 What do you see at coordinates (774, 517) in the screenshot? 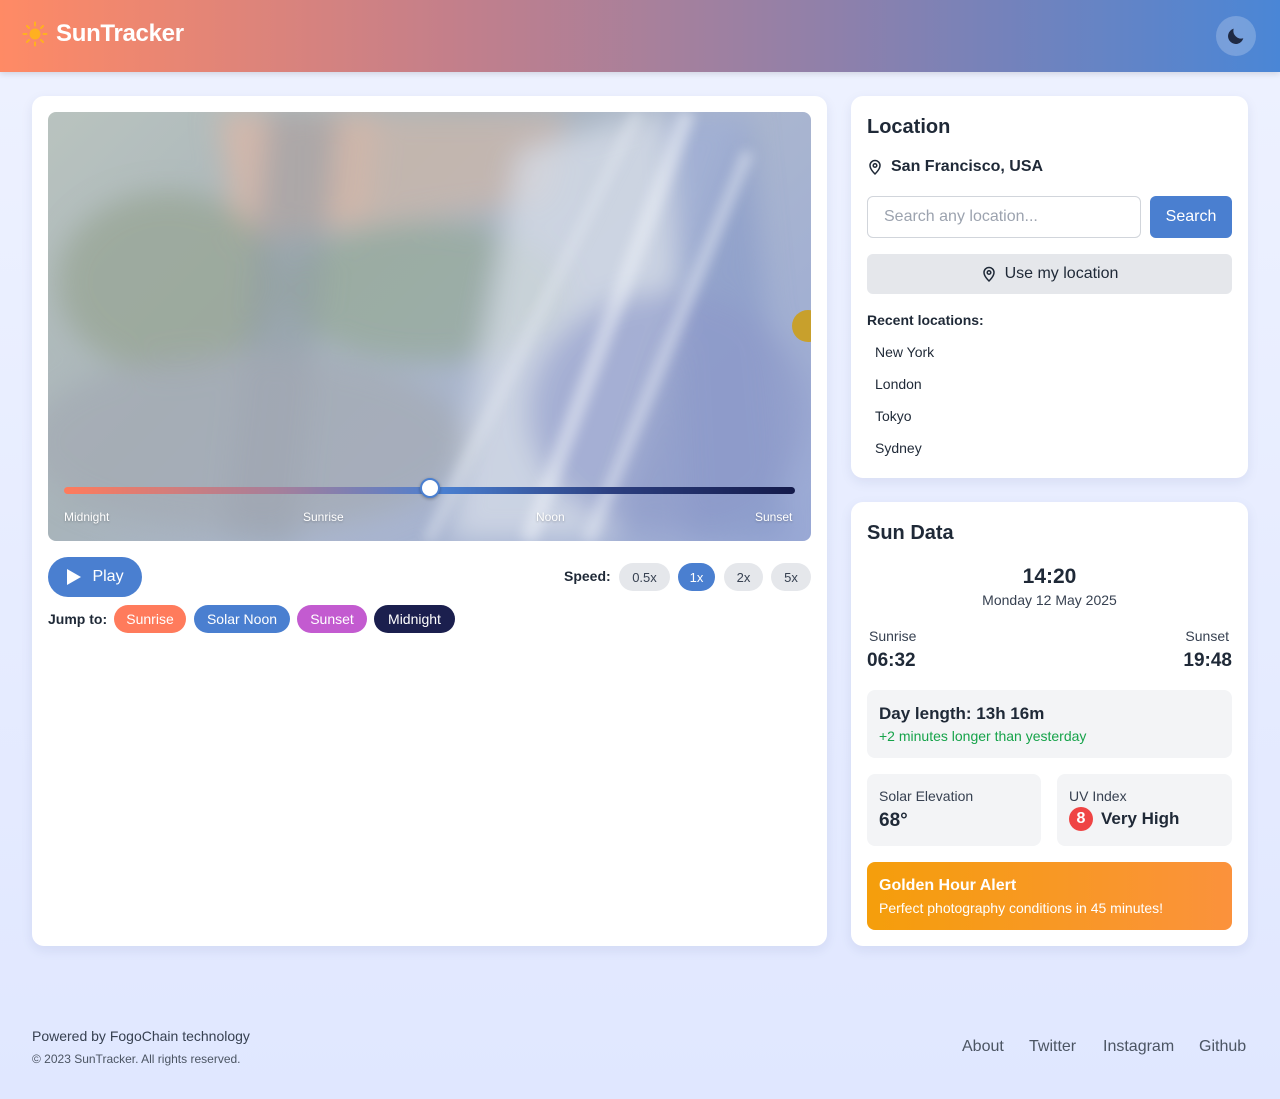
I see `tick-sunset: Sunset` at bounding box center [774, 517].